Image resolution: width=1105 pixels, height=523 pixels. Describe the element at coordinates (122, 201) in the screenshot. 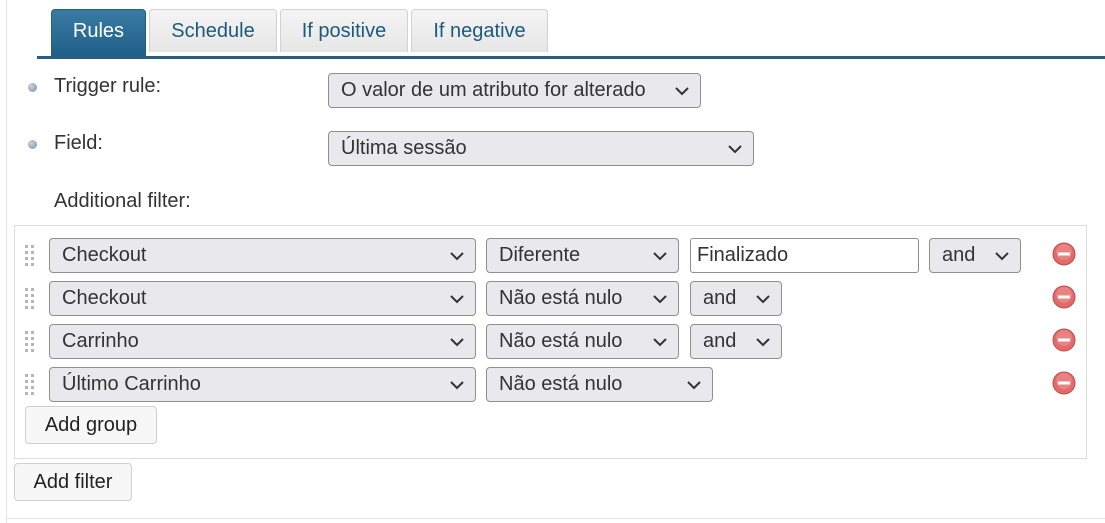

I see `additional-filter-label: Additional filter:` at that location.